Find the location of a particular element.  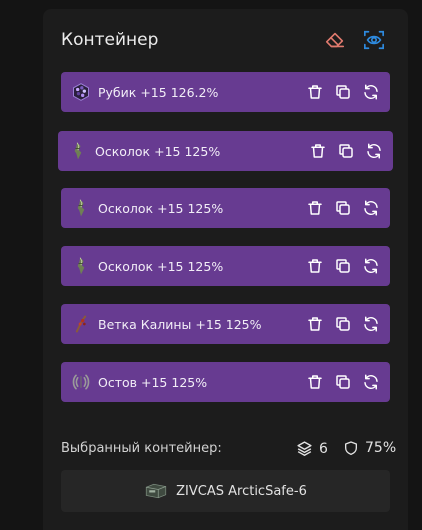

item-row: Рубик +15 126.2% is located at coordinates (225, 92).